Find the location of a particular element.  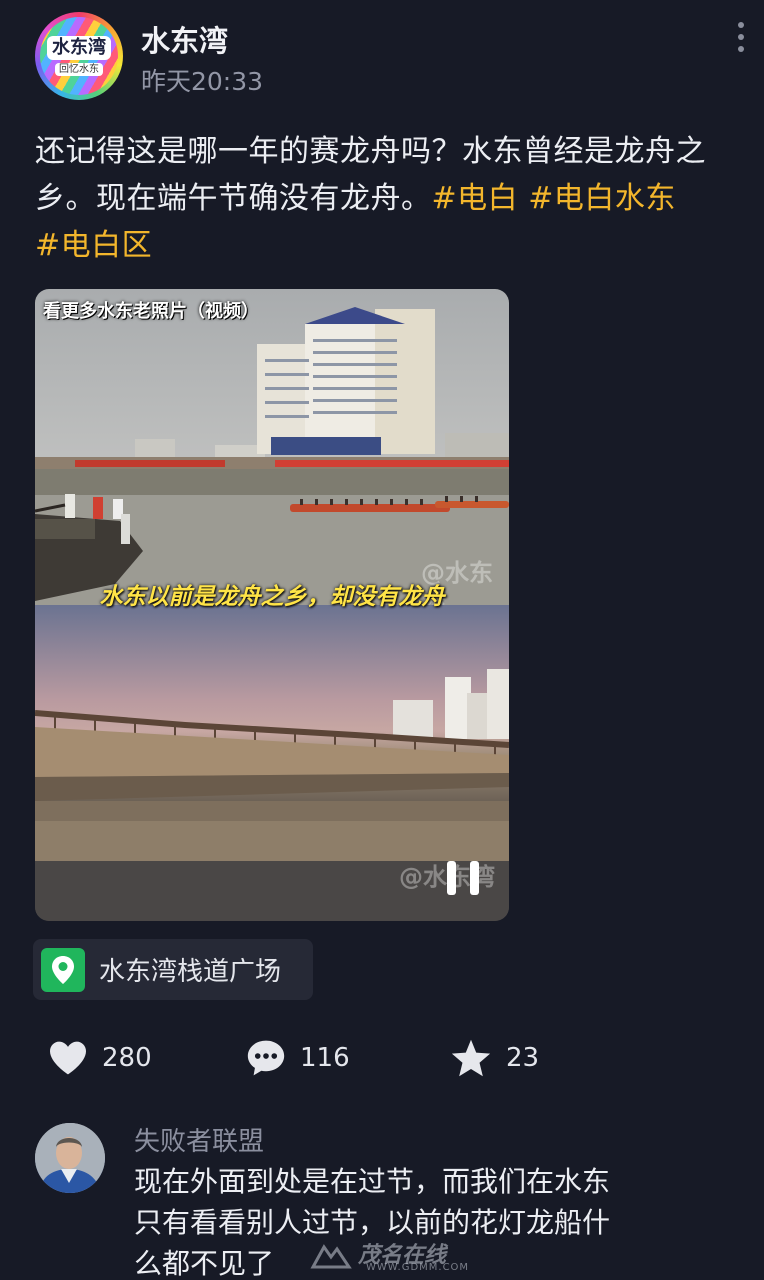

author-name: 水东湾 is located at coordinates (184, 39).